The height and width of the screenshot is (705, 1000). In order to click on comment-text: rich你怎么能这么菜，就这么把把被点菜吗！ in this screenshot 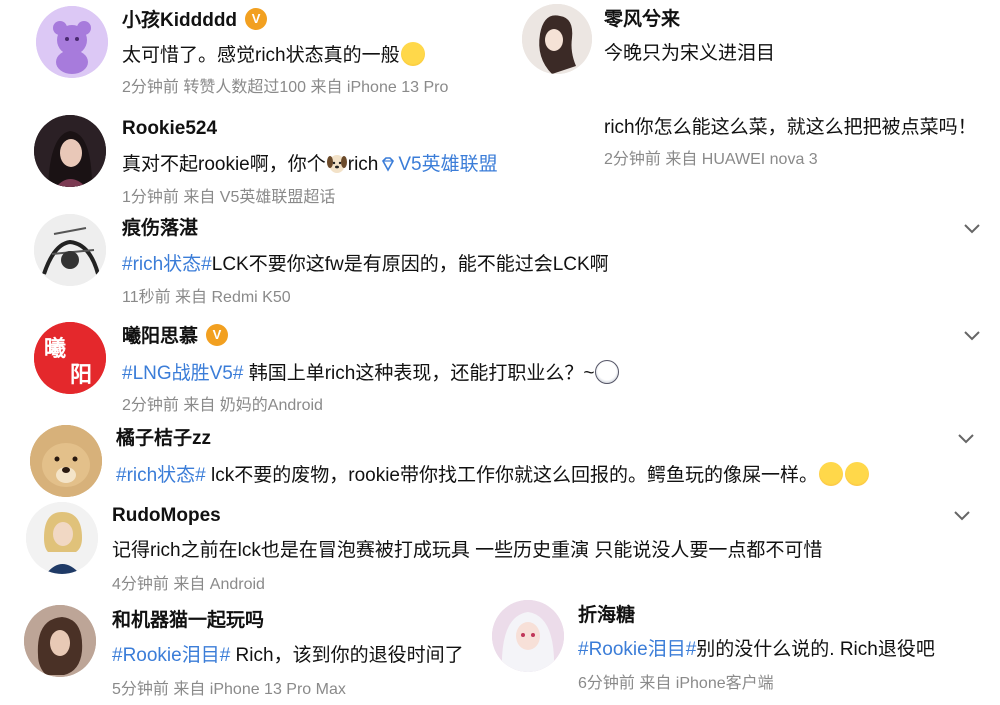, I will do `click(790, 127)`.